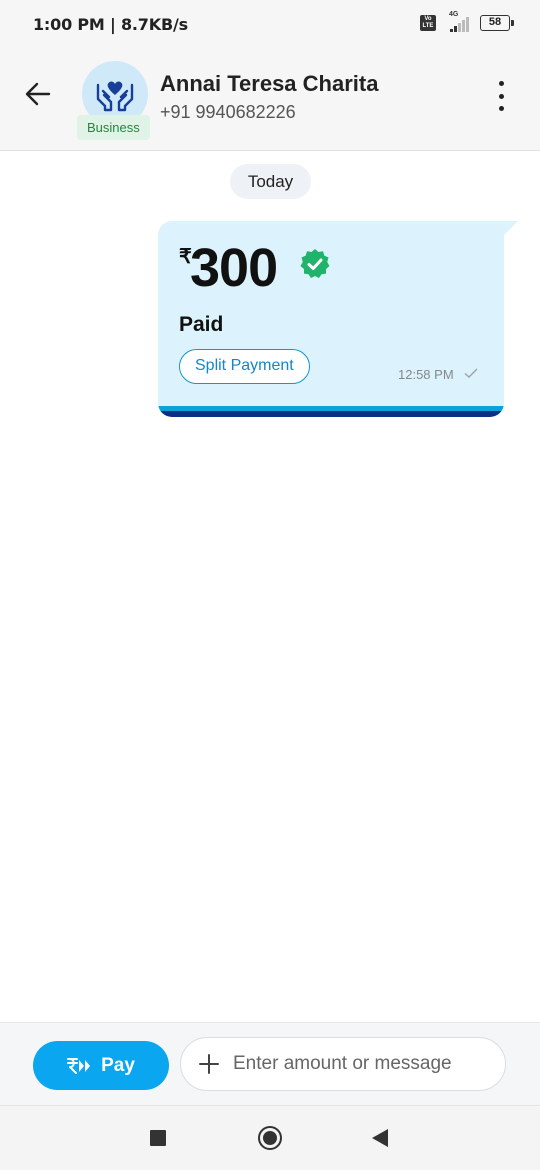  I want to click on check-icon, so click(471, 373).